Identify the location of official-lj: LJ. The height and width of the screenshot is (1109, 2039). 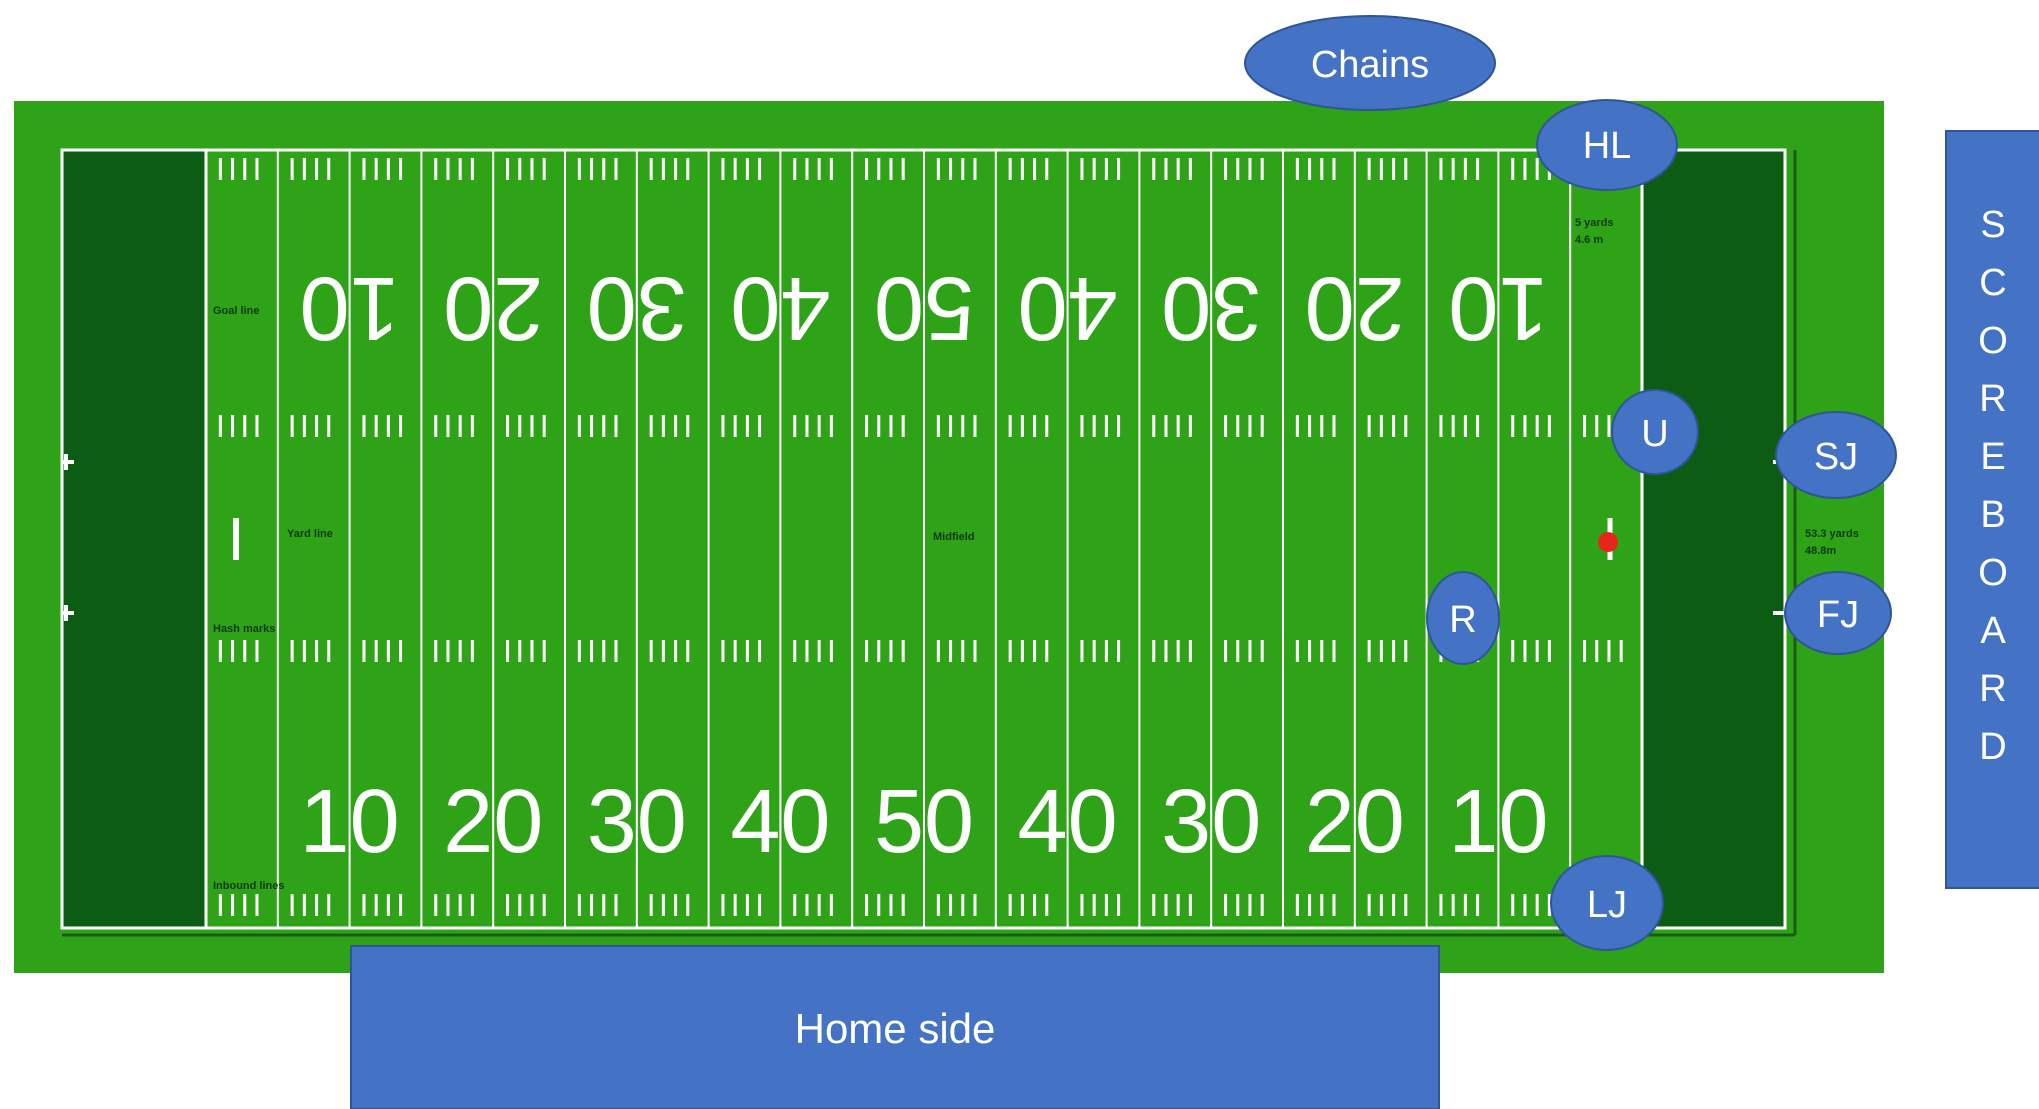
(1607, 903).